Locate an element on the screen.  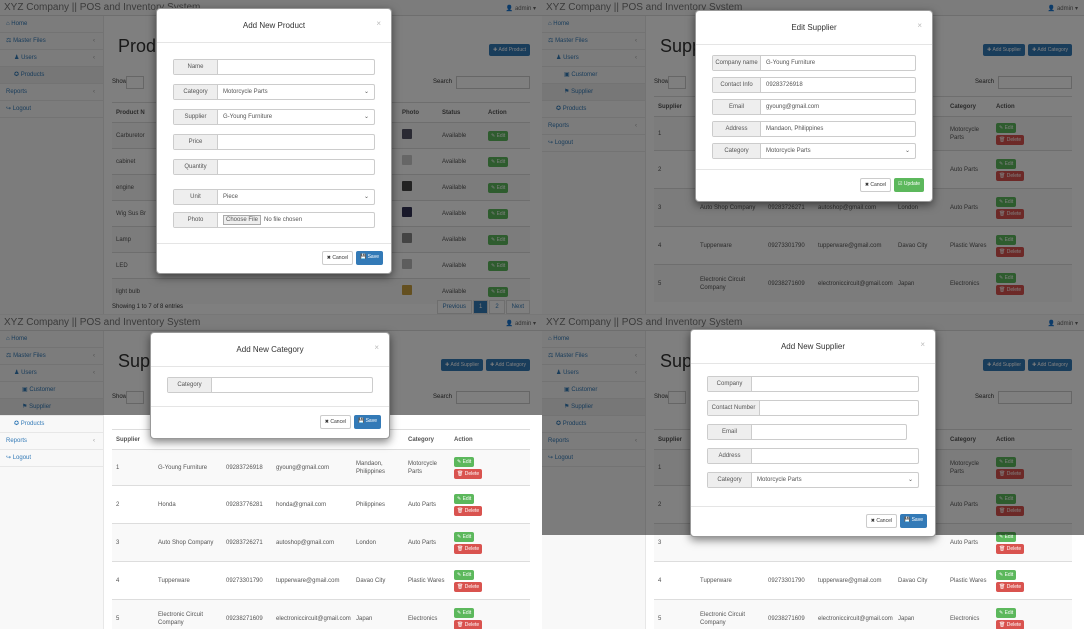
address-field: Address Mandaon, Philippines is located at coordinates (814, 129).